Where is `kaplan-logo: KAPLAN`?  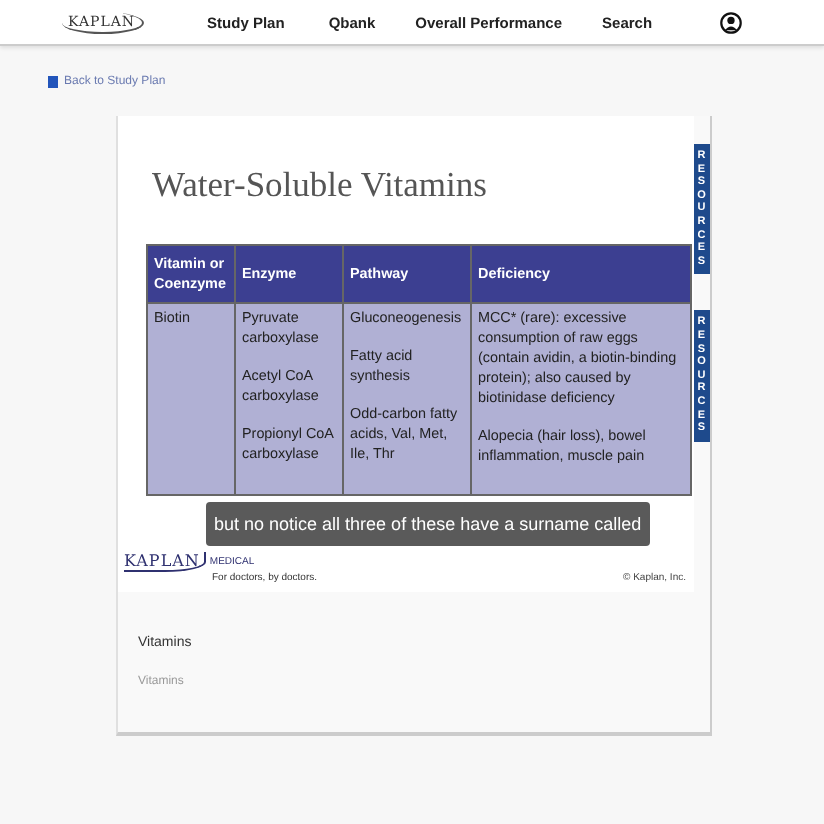 kaplan-logo: KAPLAN is located at coordinates (165, 561).